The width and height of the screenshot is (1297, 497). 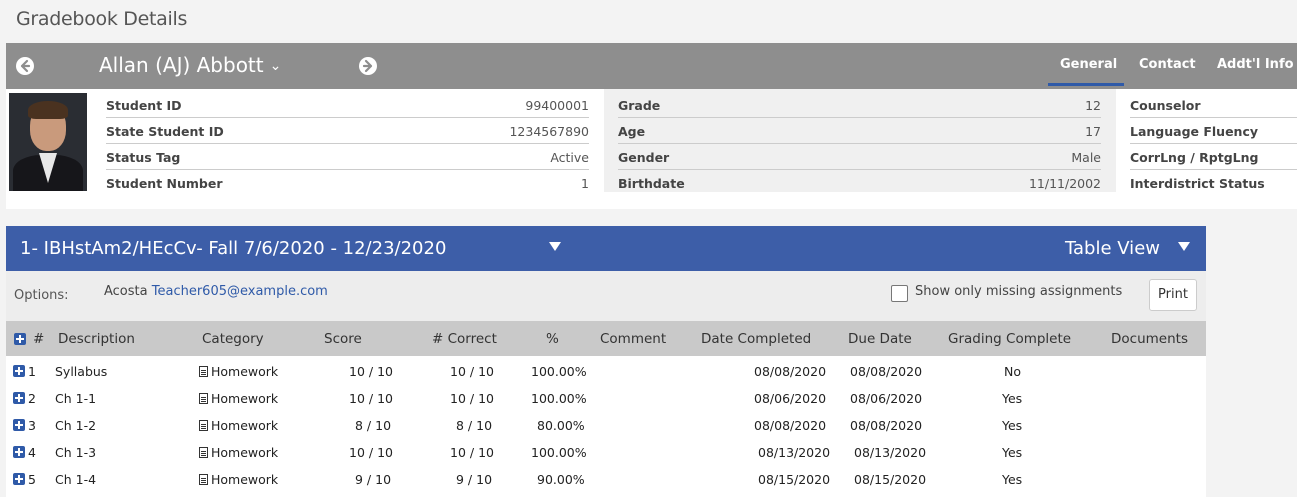 What do you see at coordinates (890, 479) in the screenshot?
I see `row-due-date: 08/15/2020` at bounding box center [890, 479].